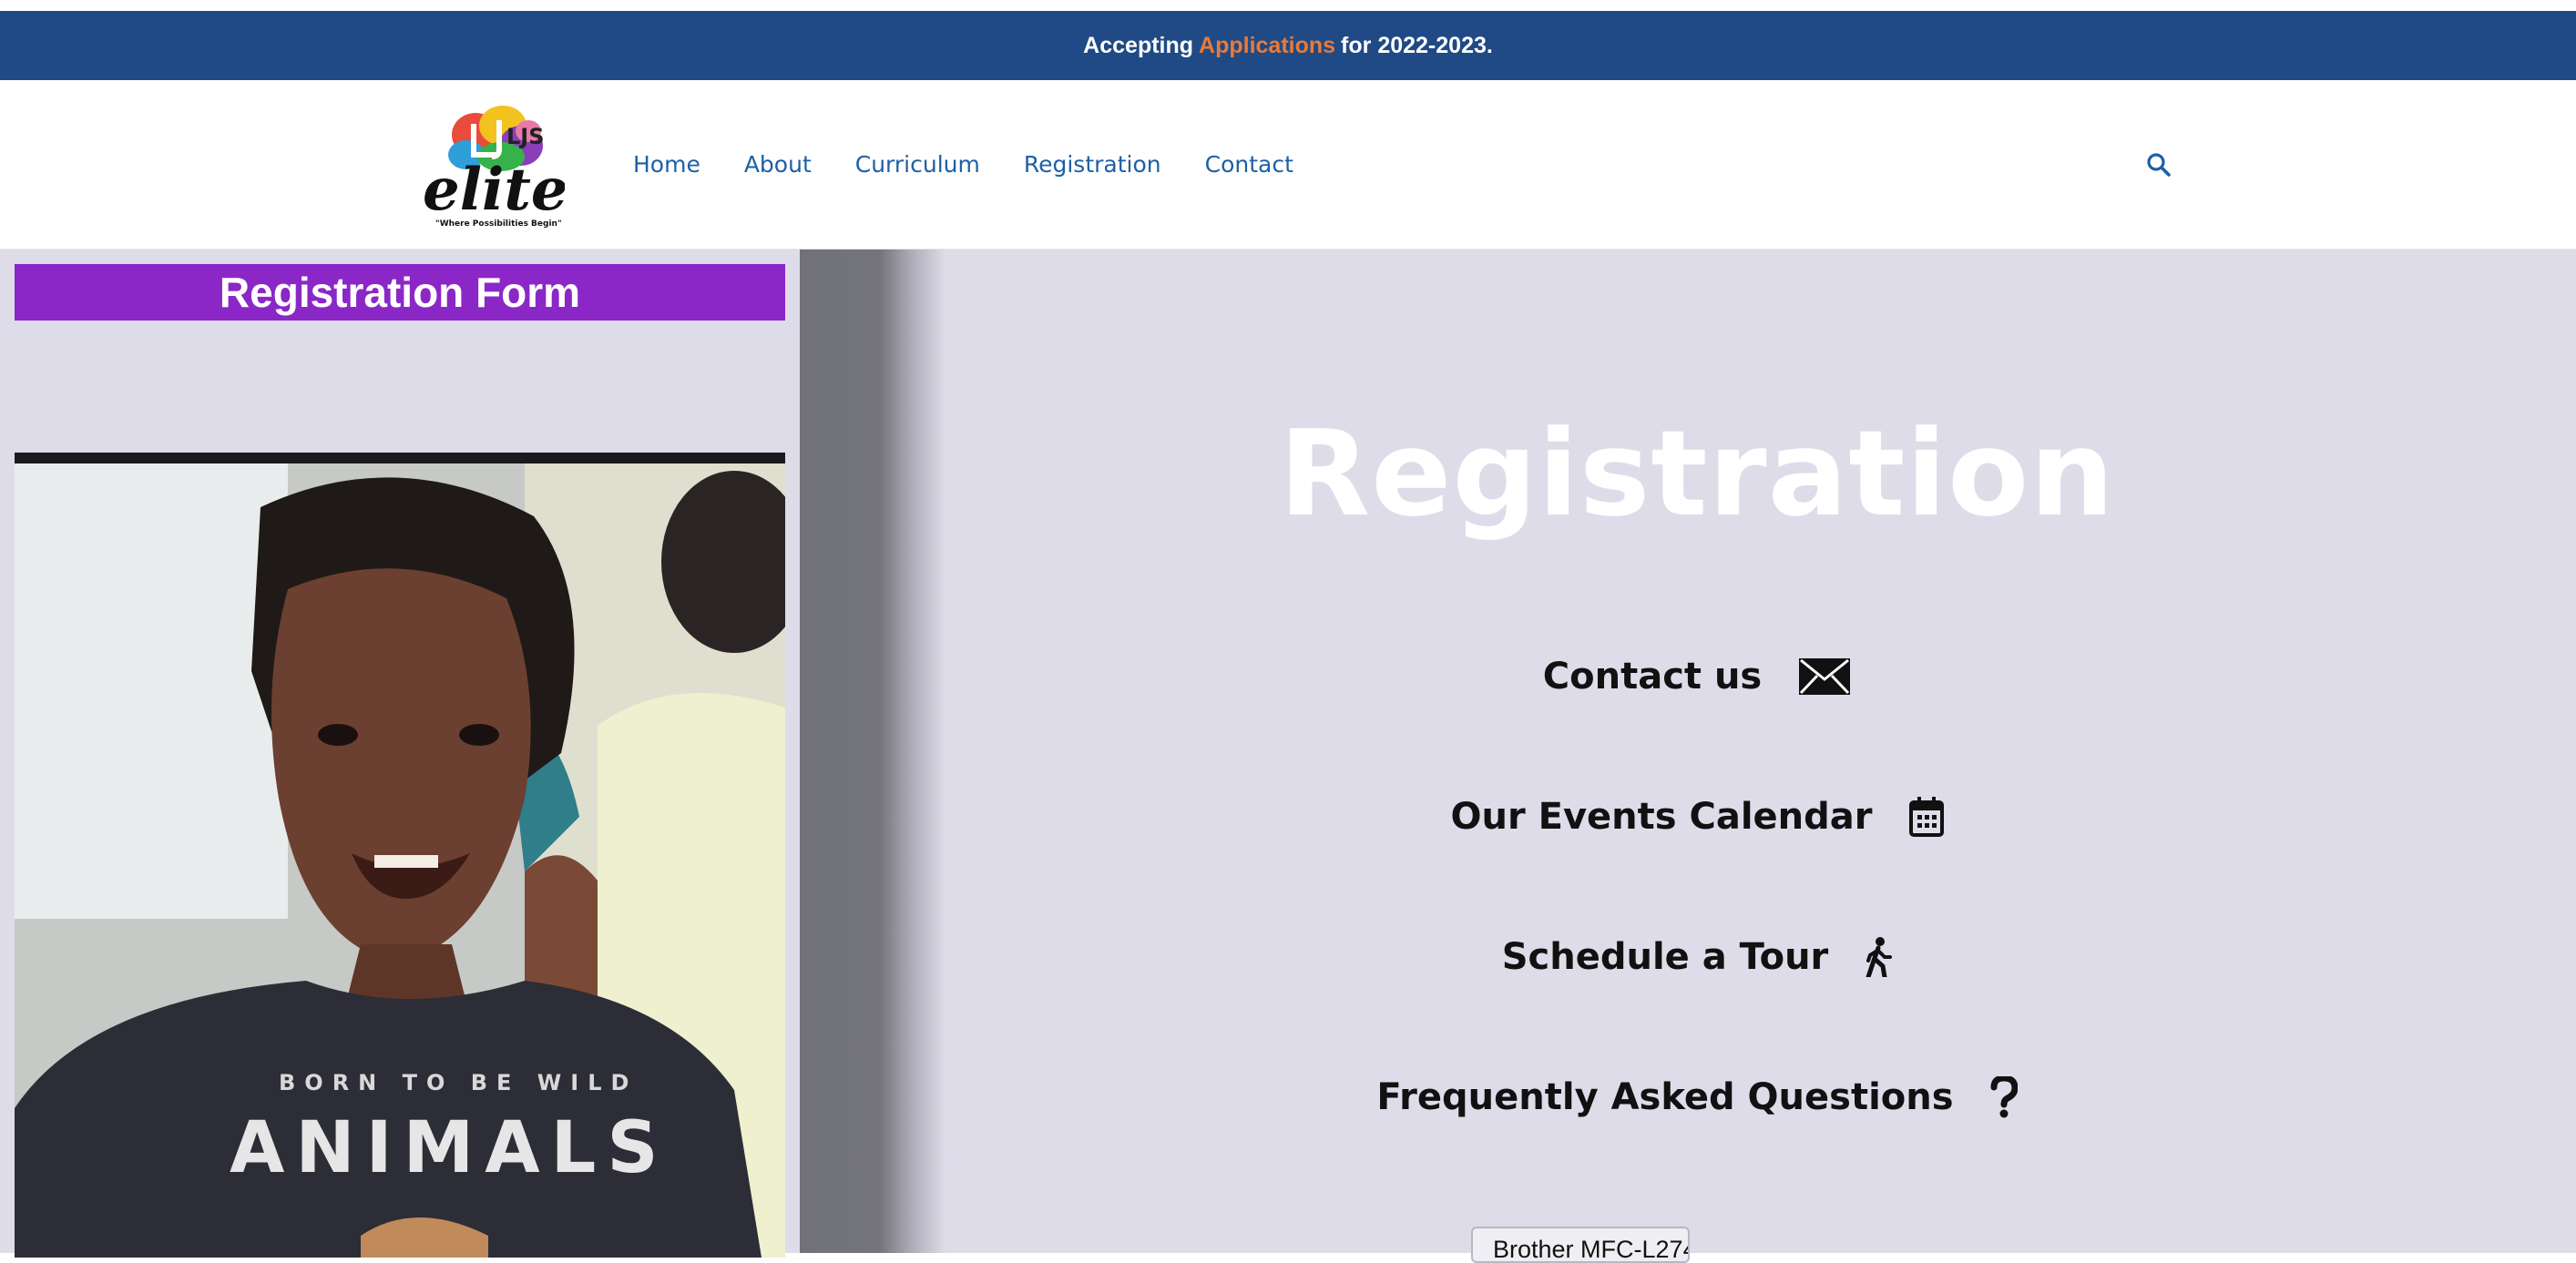 The width and height of the screenshot is (2576, 1263). Describe the element at coordinates (666, 164) in the screenshot. I see `nav-home: Home` at that location.